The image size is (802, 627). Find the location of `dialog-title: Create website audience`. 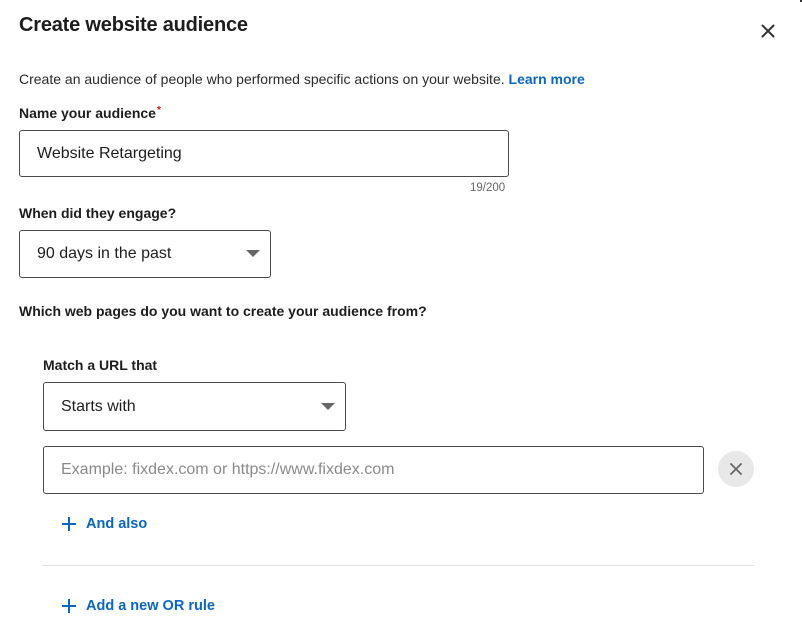

dialog-title: Create website audience is located at coordinates (133, 25).